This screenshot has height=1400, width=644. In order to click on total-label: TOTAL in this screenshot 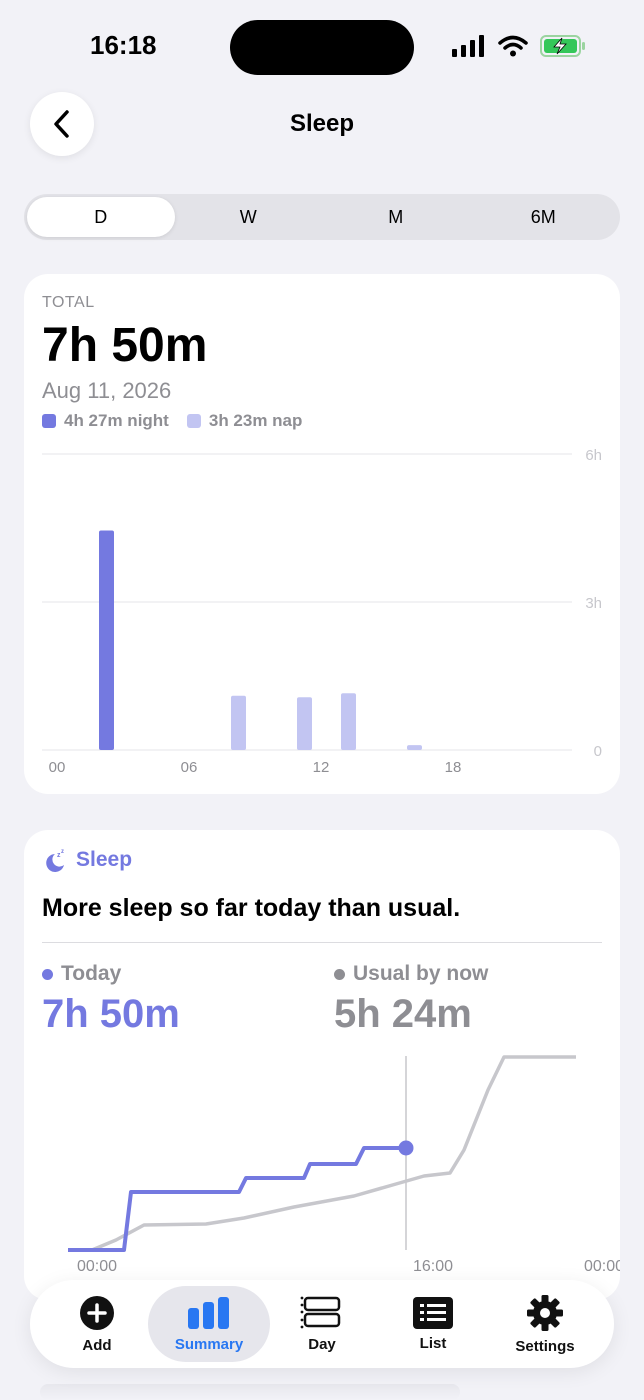, I will do `click(68, 302)`.